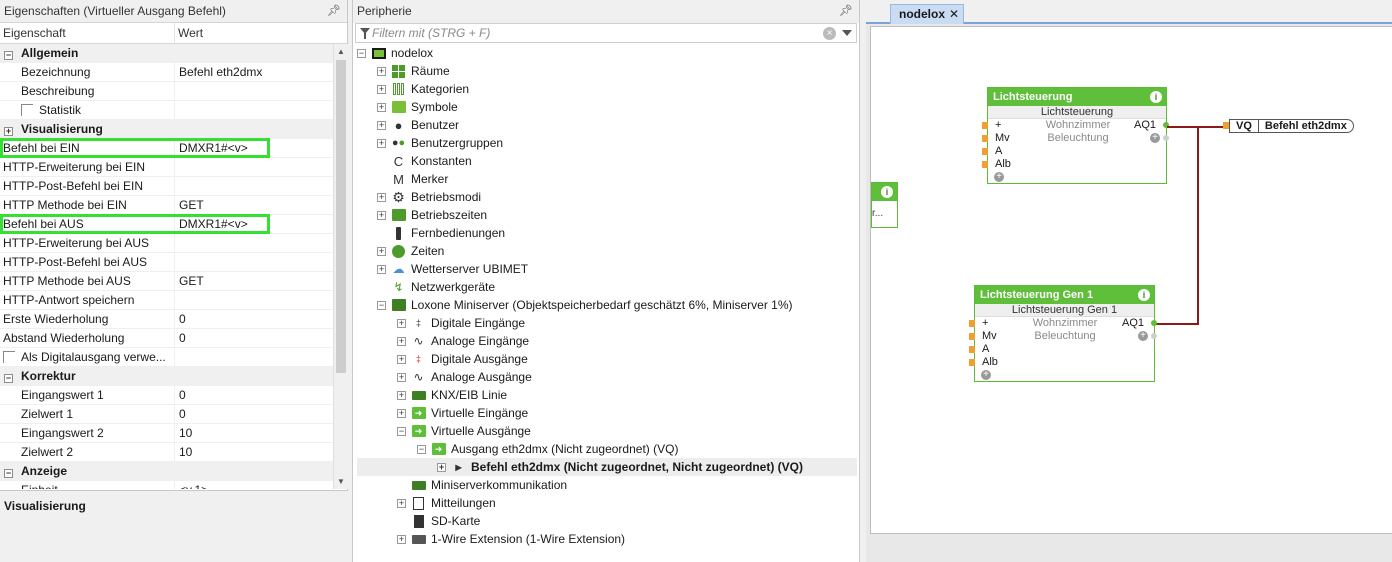 This screenshot has height=562, width=1392. What do you see at coordinates (166, 485) in the screenshot?
I see `property-row: Einheit <v.1>` at bounding box center [166, 485].